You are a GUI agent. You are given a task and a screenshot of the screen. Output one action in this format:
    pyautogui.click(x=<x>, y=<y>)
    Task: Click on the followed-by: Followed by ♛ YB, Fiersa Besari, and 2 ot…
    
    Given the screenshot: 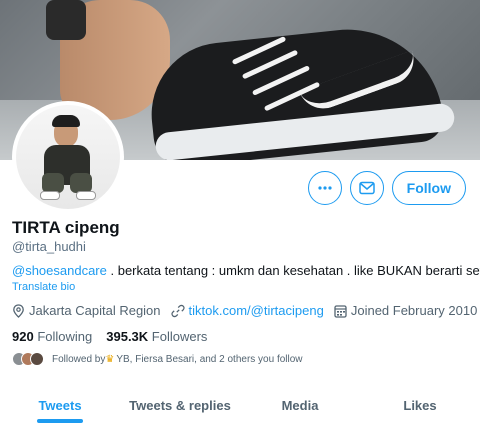 What is the action you would take?
    pyautogui.click(x=157, y=359)
    